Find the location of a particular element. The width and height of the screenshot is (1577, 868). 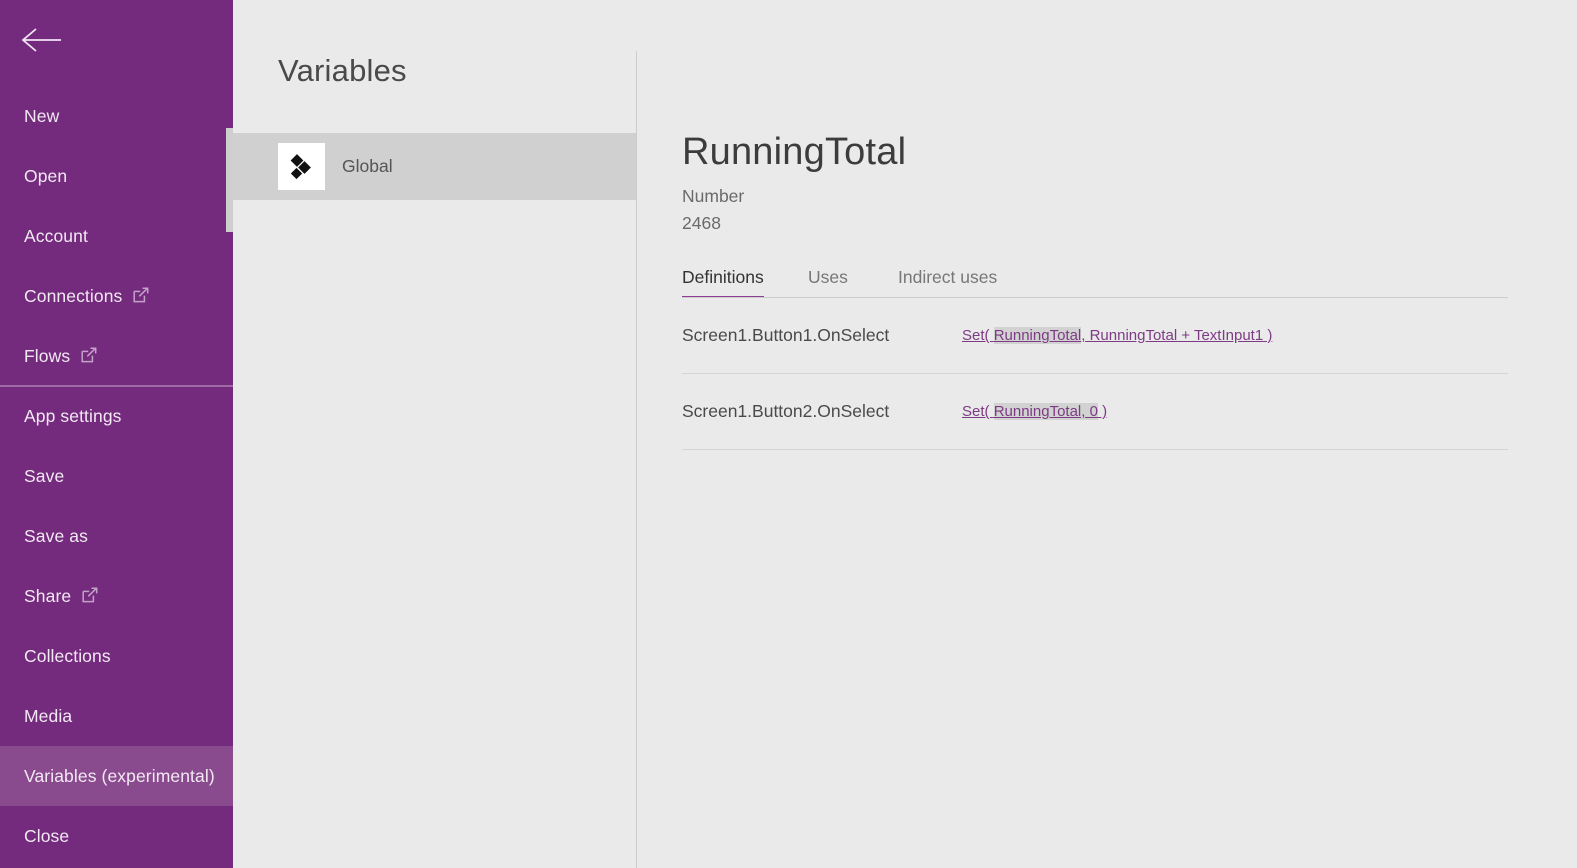

scope-list-item: Global is located at coordinates (435, 166).